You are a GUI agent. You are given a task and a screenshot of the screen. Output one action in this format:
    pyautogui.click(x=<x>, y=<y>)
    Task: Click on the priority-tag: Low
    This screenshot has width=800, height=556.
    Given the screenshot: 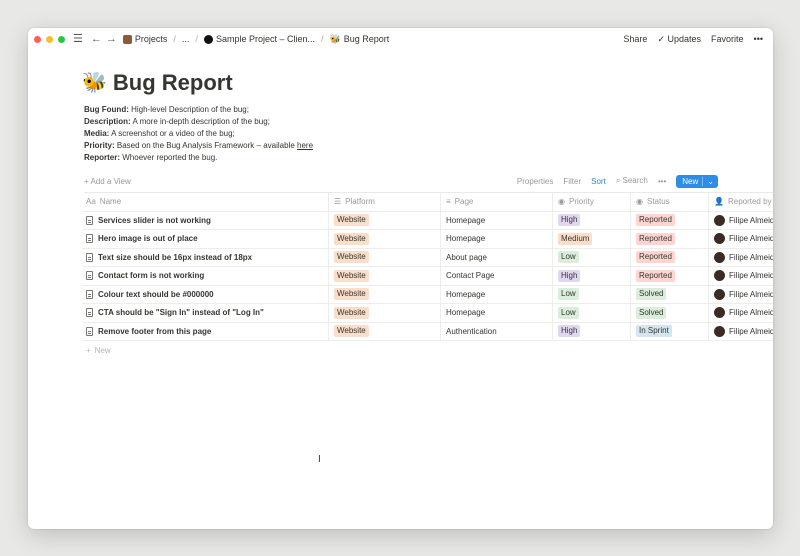 What is the action you would take?
    pyautogui.click(x=568, y=294)
    